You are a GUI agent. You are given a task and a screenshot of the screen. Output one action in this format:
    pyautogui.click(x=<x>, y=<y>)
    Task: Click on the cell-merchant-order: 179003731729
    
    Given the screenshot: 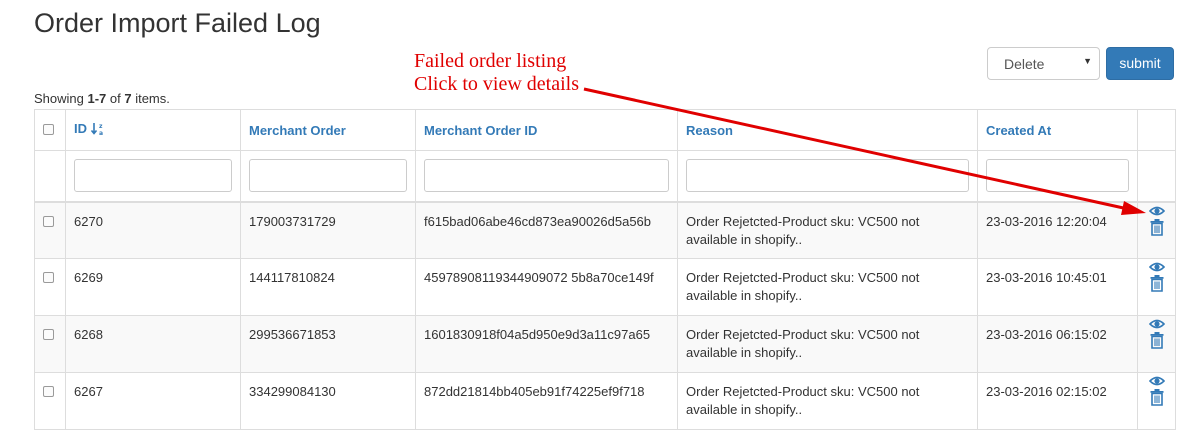 What is the action you would take?
    pyautogui.click(x=328, y=230)
    